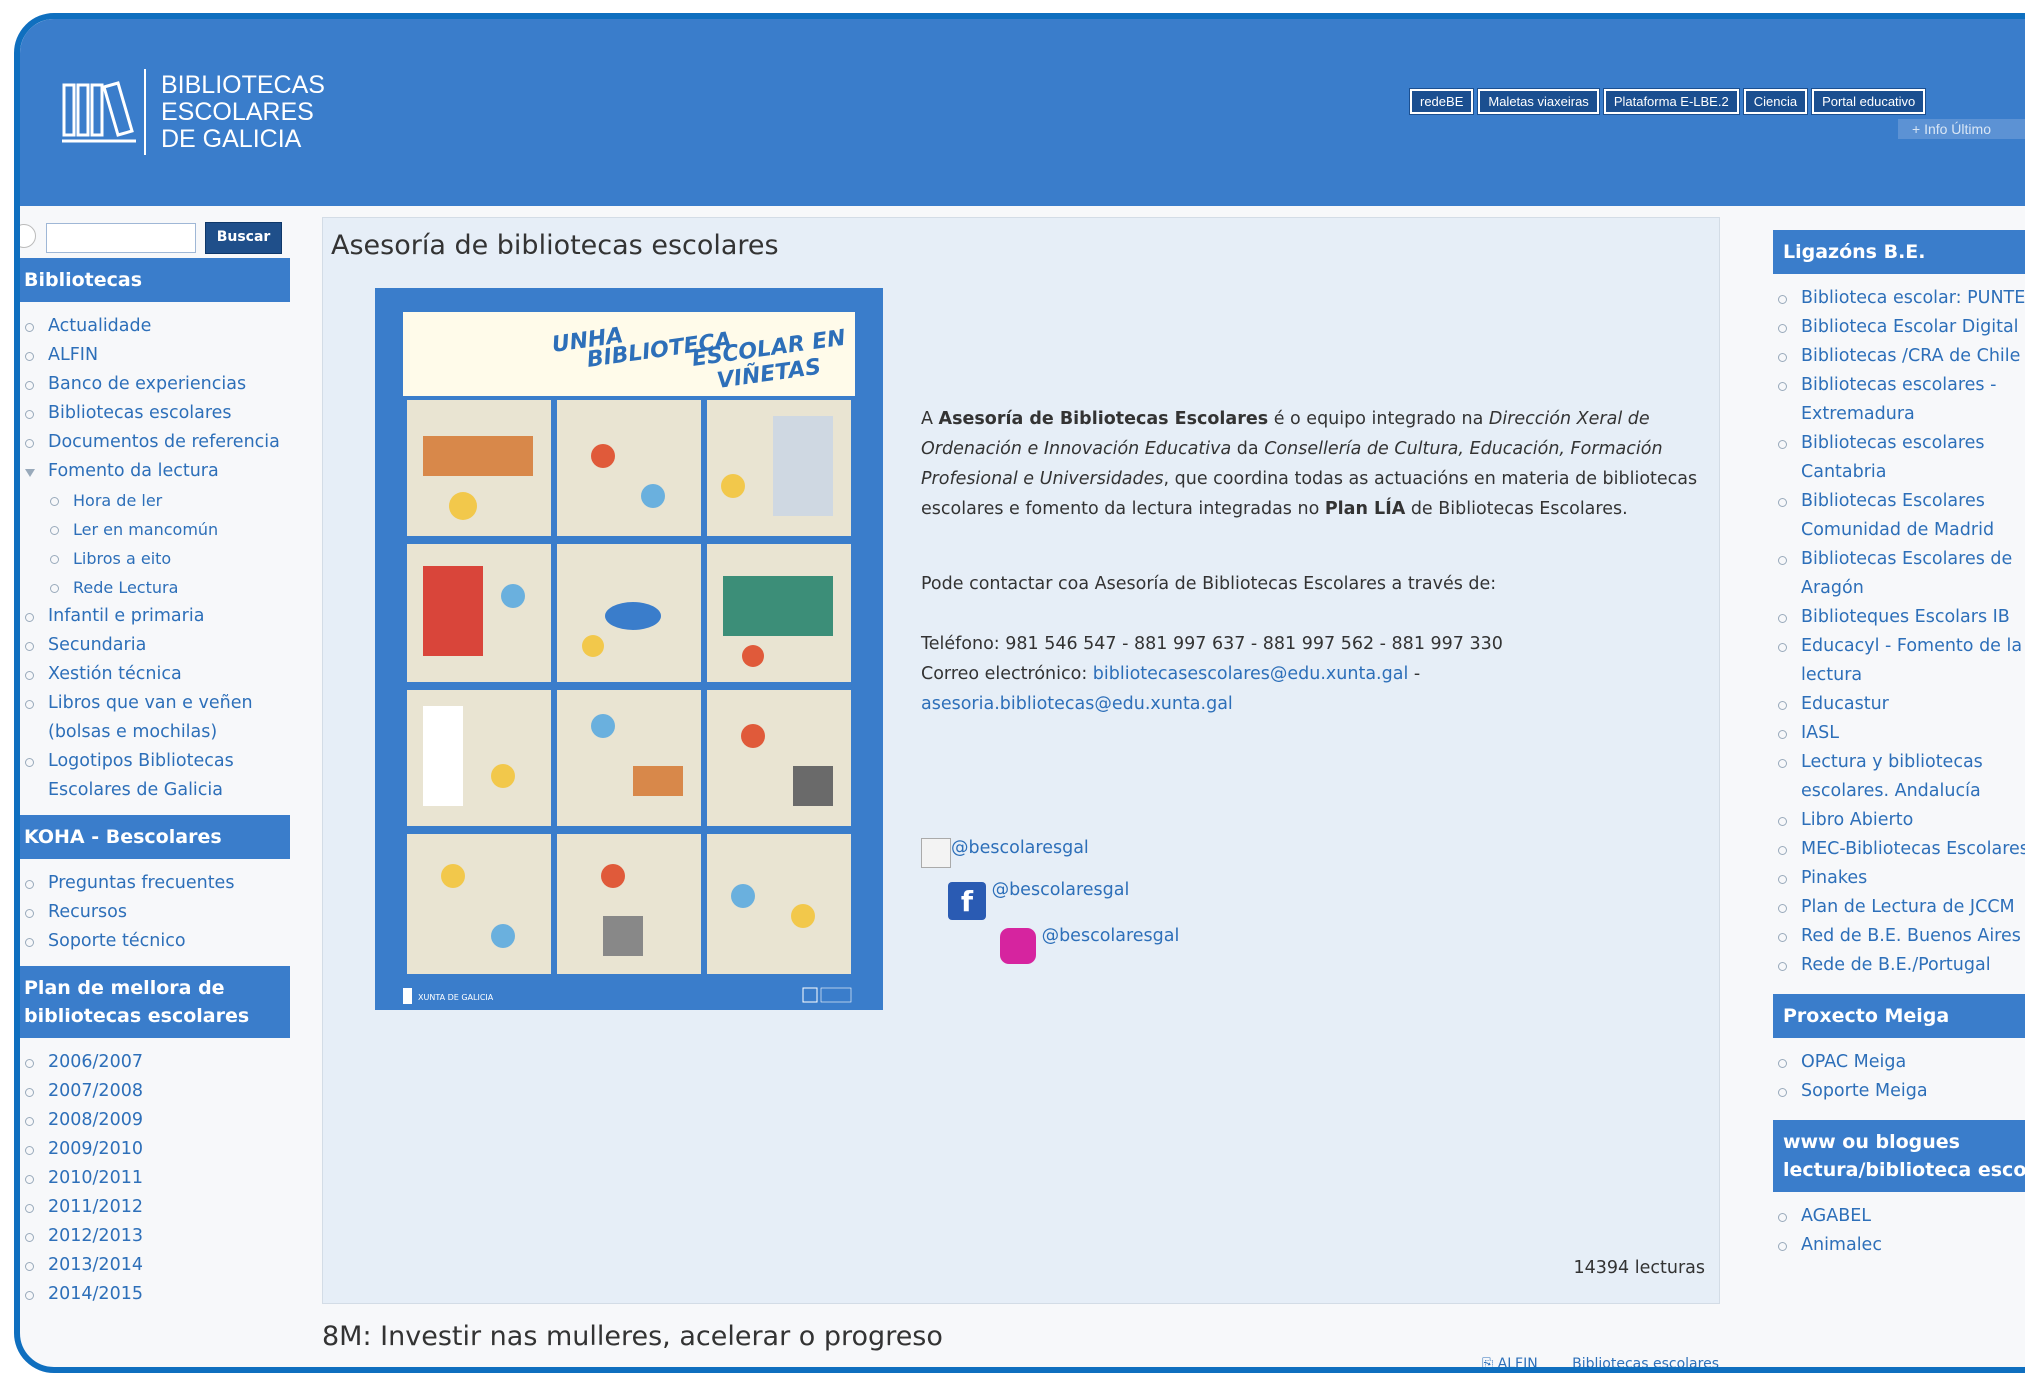 The image size is (2025, 1380). What do you see at coordinates (456, 997) in the screenshot?
I see `poster-footer-left: XUNTA DE GALICIA` at bounding box center [456, 997].